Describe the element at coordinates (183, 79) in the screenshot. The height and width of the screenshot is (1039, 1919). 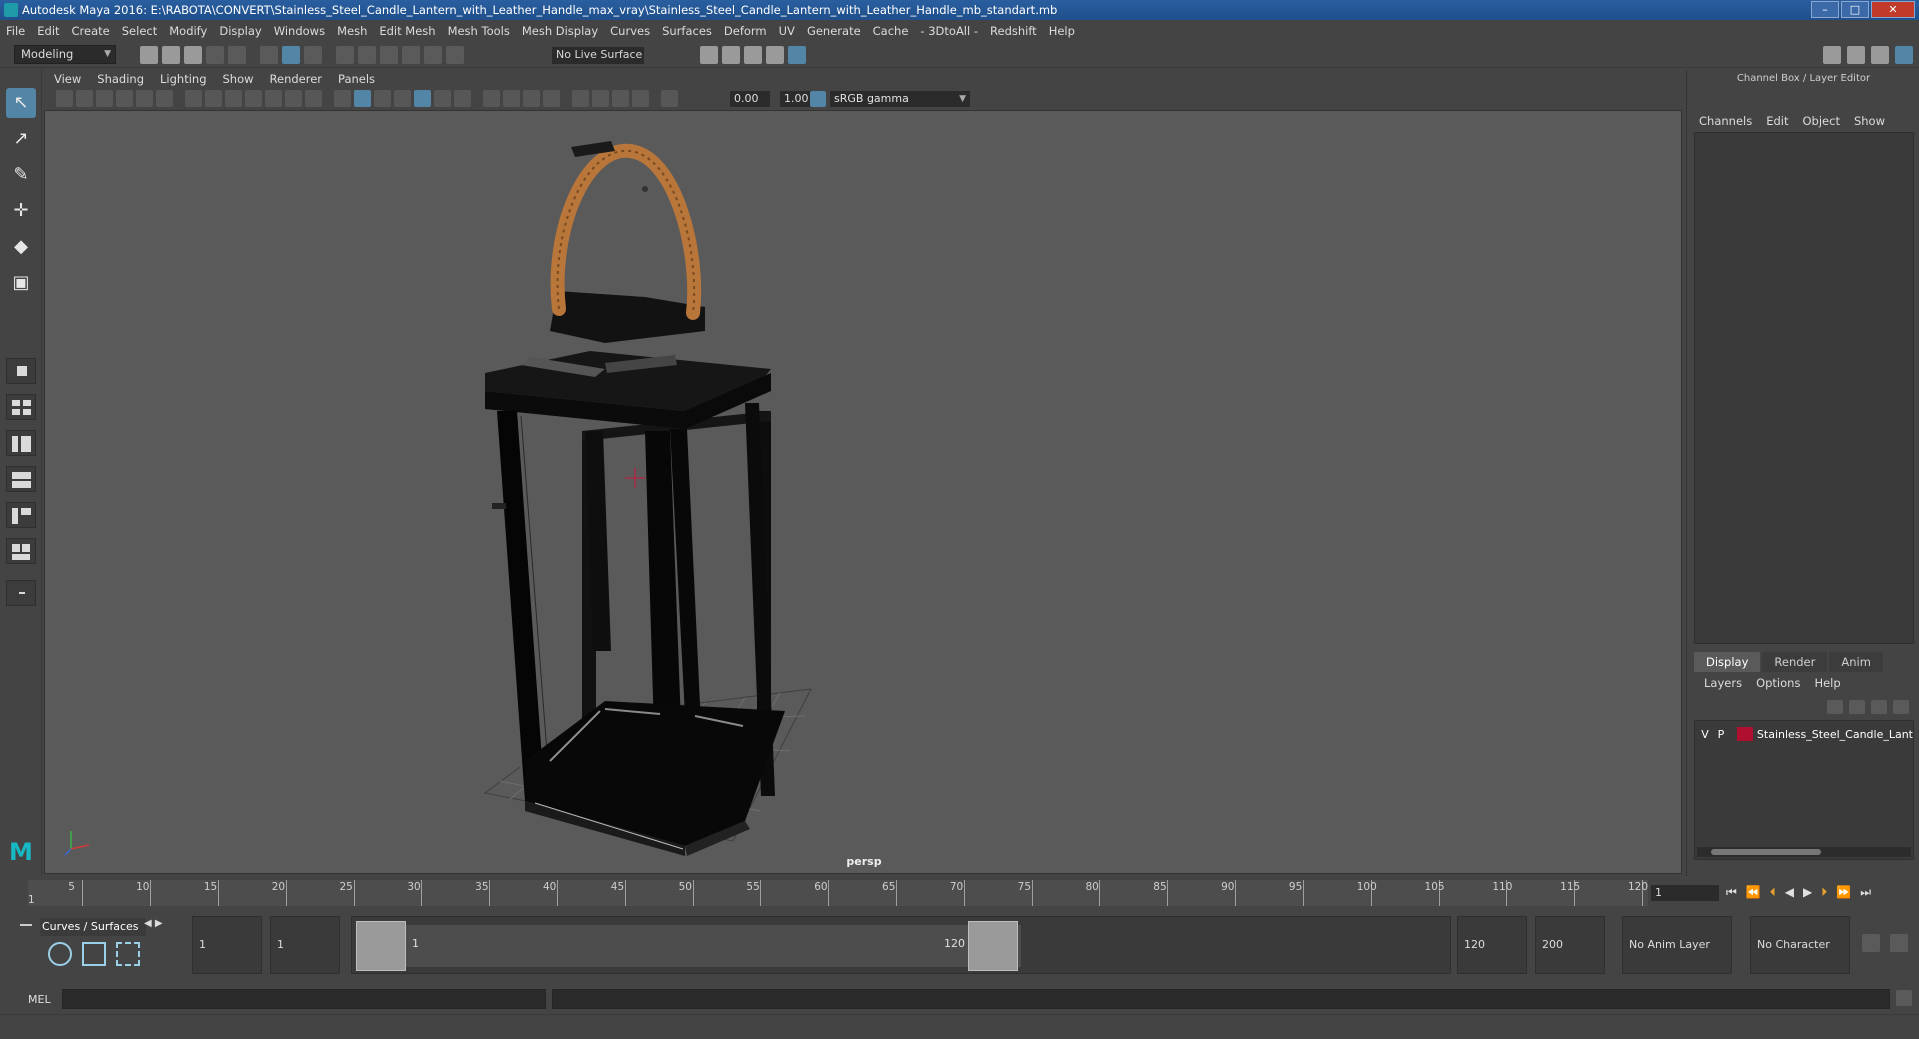
I see `panel-menu-lighting: Lighting` at that location.